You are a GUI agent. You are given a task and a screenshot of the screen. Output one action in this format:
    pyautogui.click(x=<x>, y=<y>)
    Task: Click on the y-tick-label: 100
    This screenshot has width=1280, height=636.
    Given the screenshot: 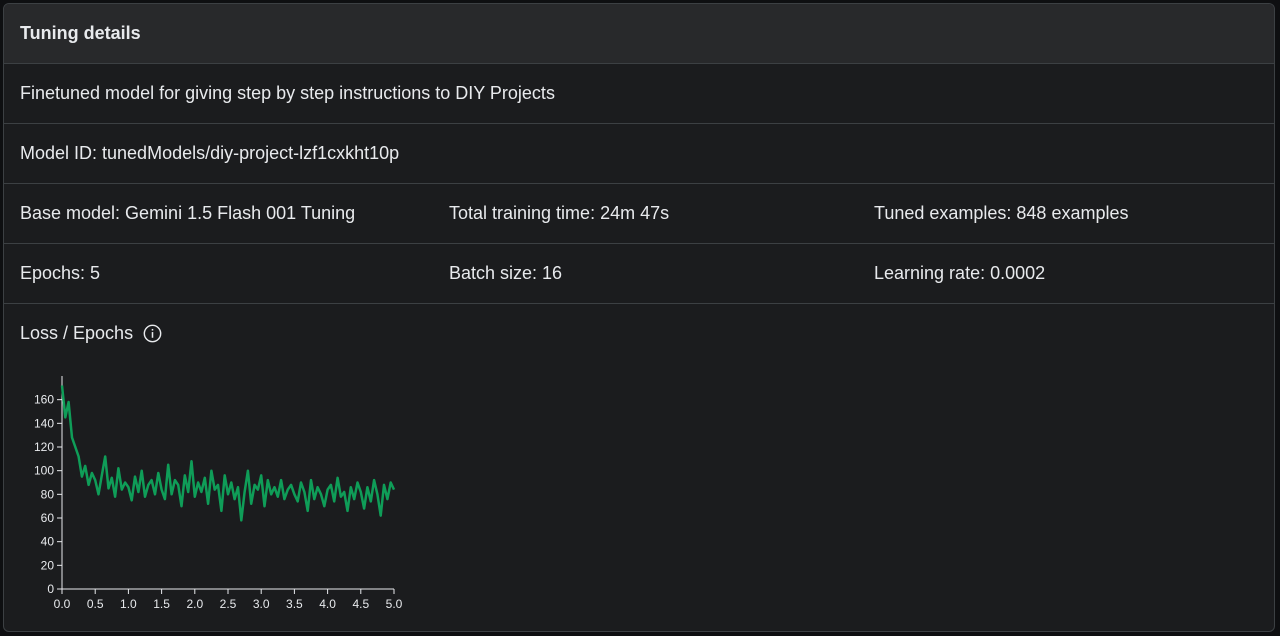 What is the action you would take?
    pyautogui.click(x=44, y=471)
    